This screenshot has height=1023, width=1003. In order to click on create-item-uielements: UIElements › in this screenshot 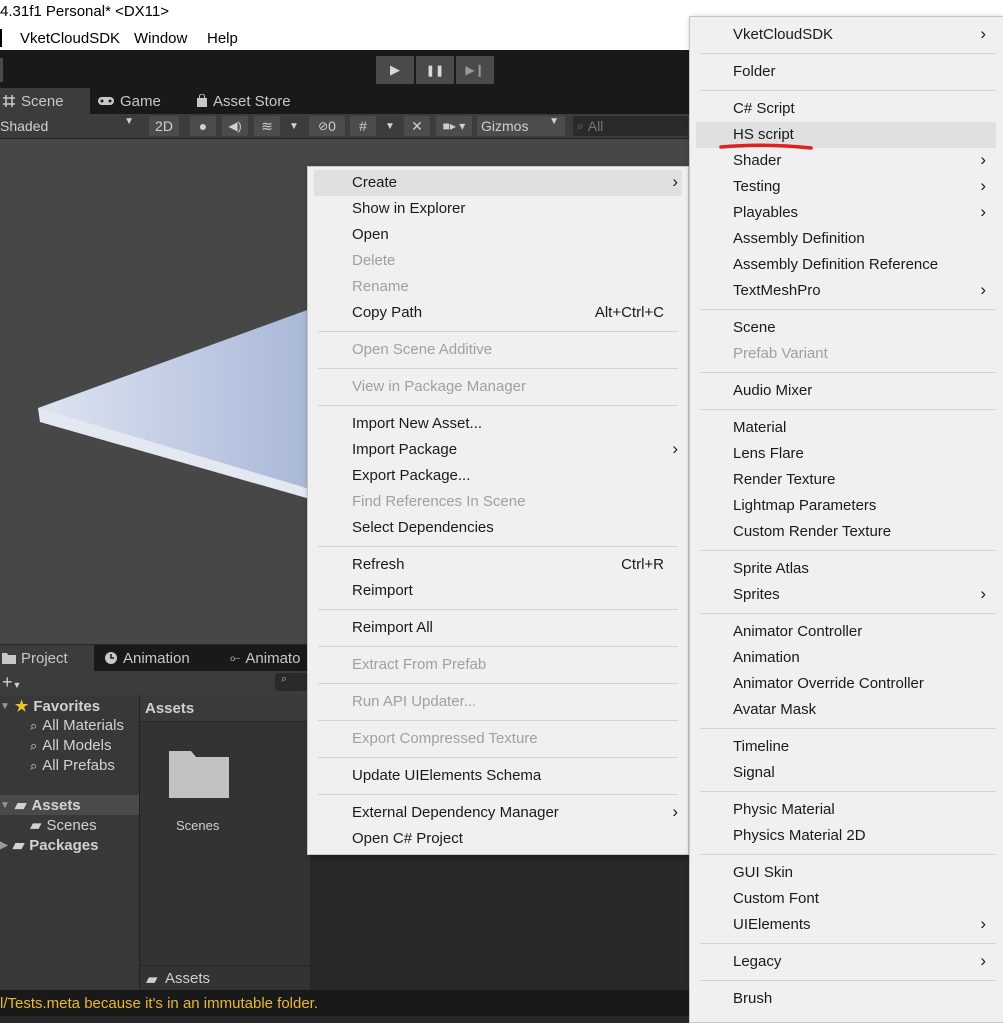, I will do `click(846, 925)`.